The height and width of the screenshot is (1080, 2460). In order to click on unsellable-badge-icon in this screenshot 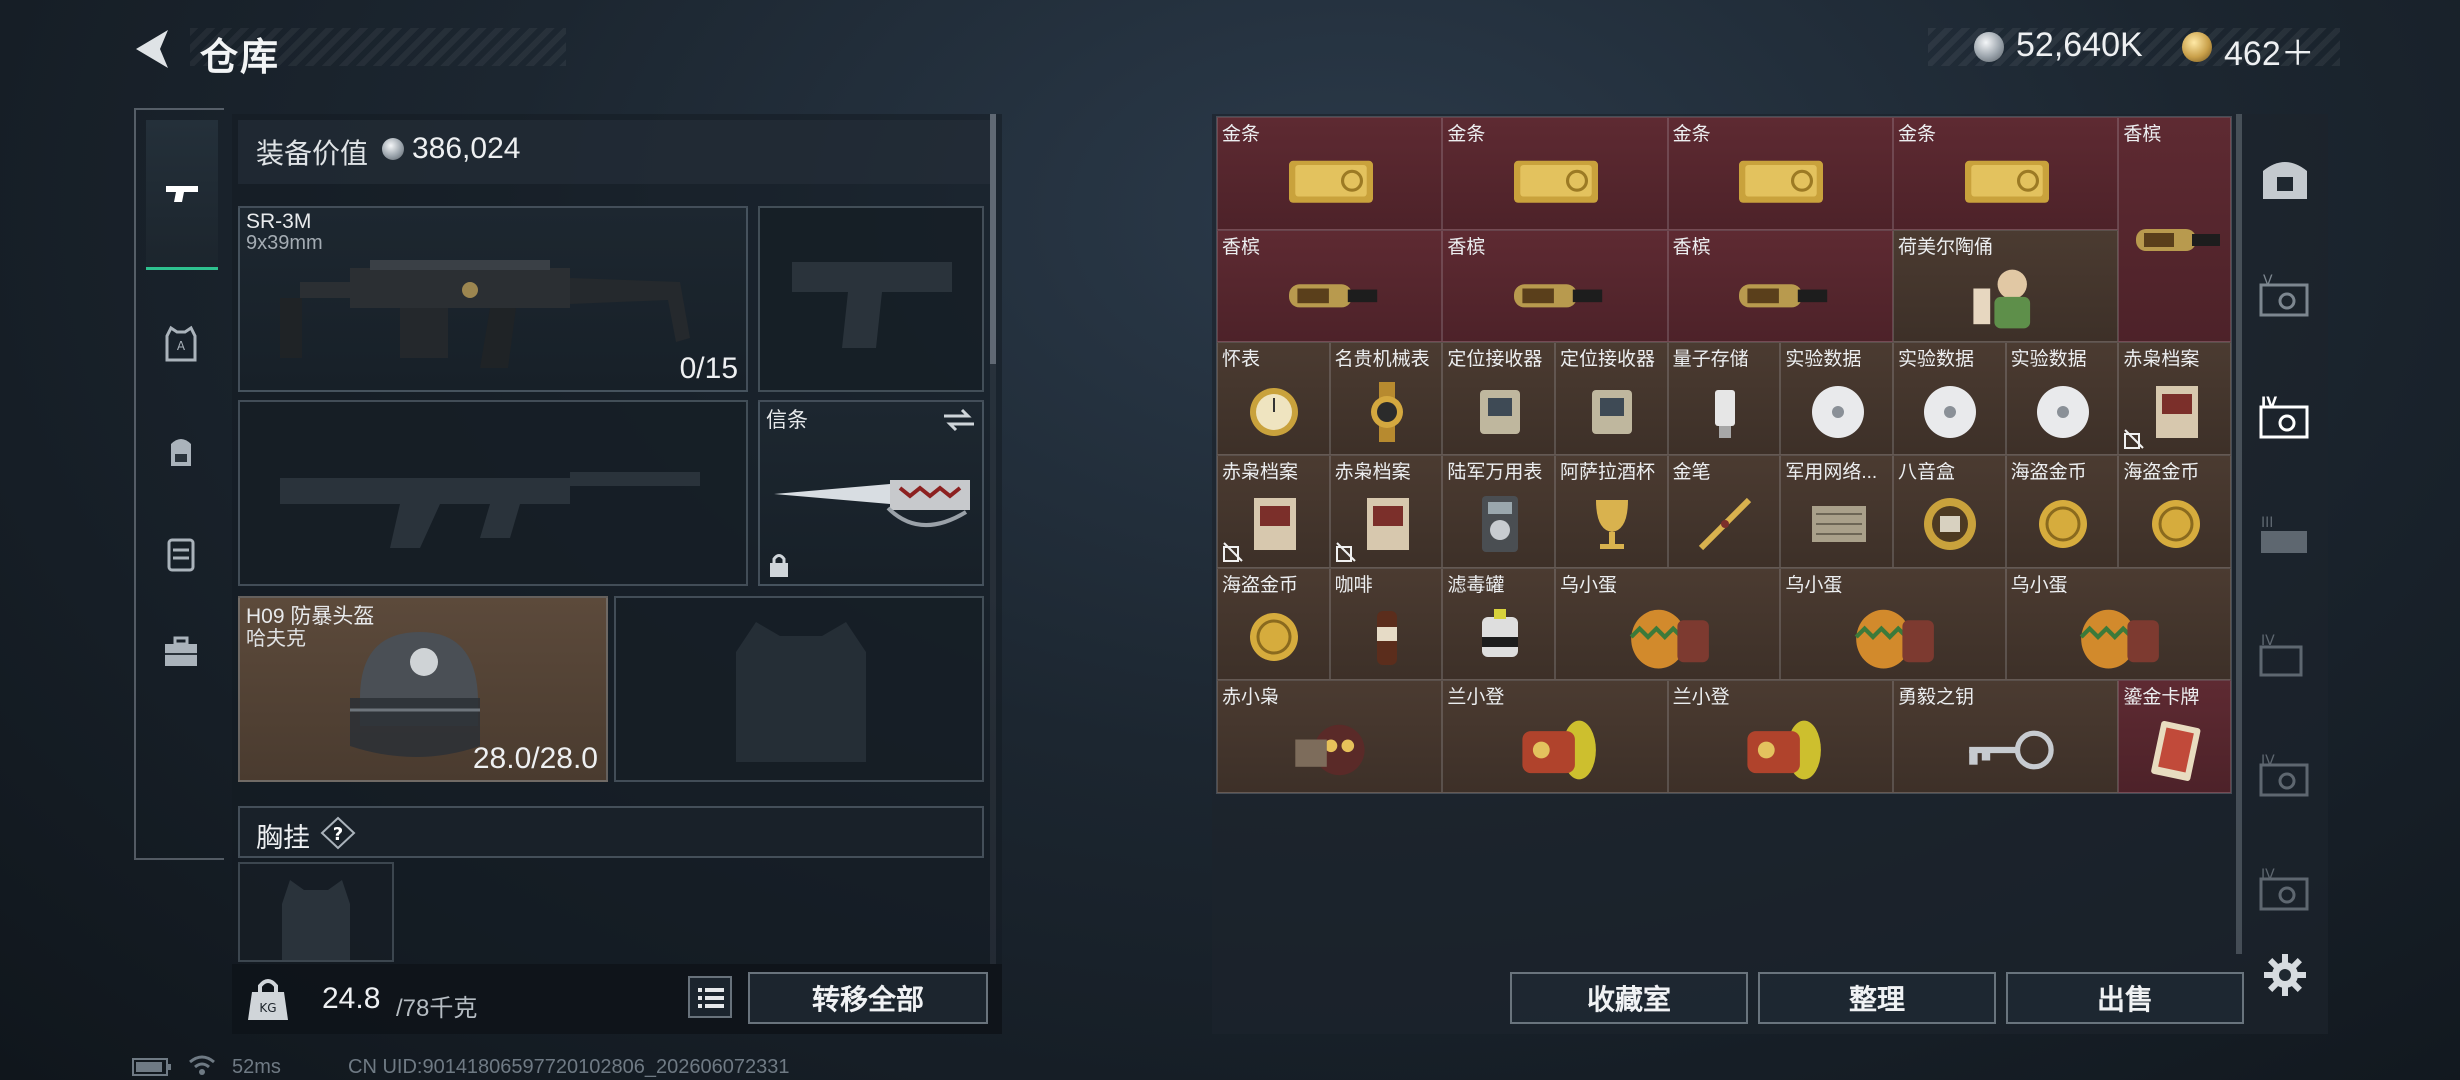, I will do `click(1345, 551)`.